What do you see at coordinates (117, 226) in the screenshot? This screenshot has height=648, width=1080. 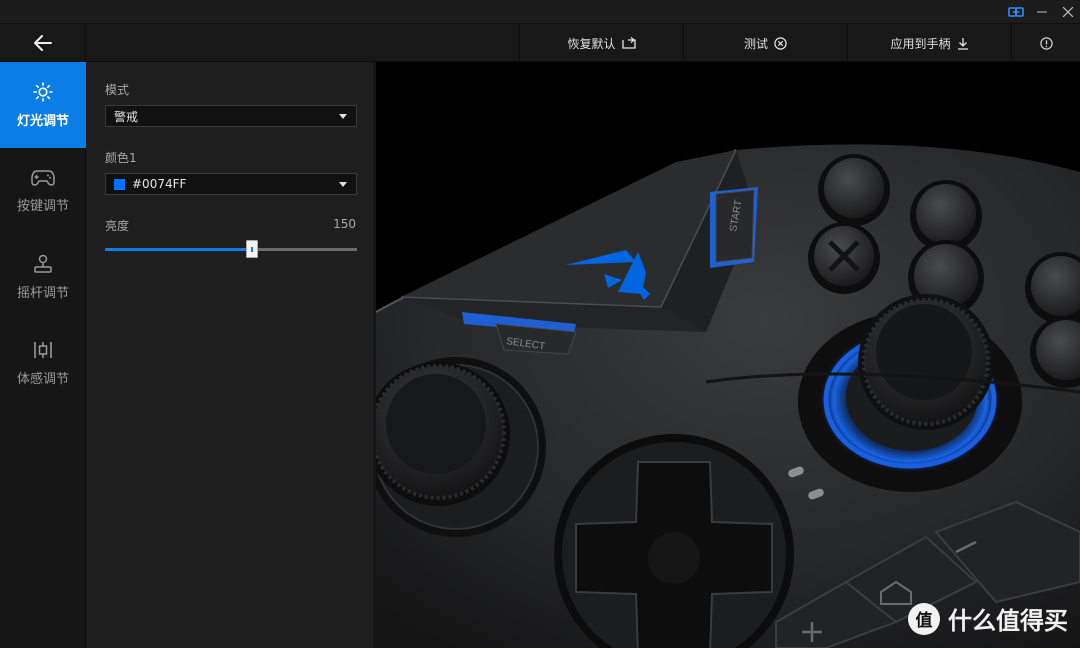 I see `brightness-label: 亮度` at bounding box center [117, 226].